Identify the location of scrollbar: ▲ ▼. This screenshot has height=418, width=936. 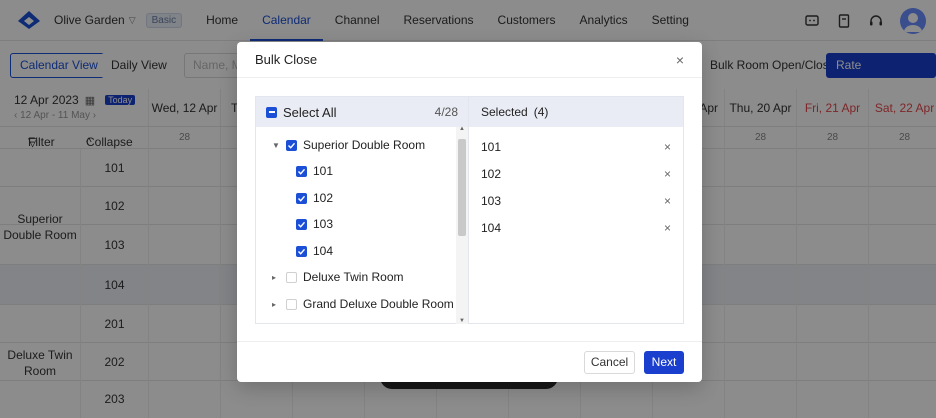
(462, 225).